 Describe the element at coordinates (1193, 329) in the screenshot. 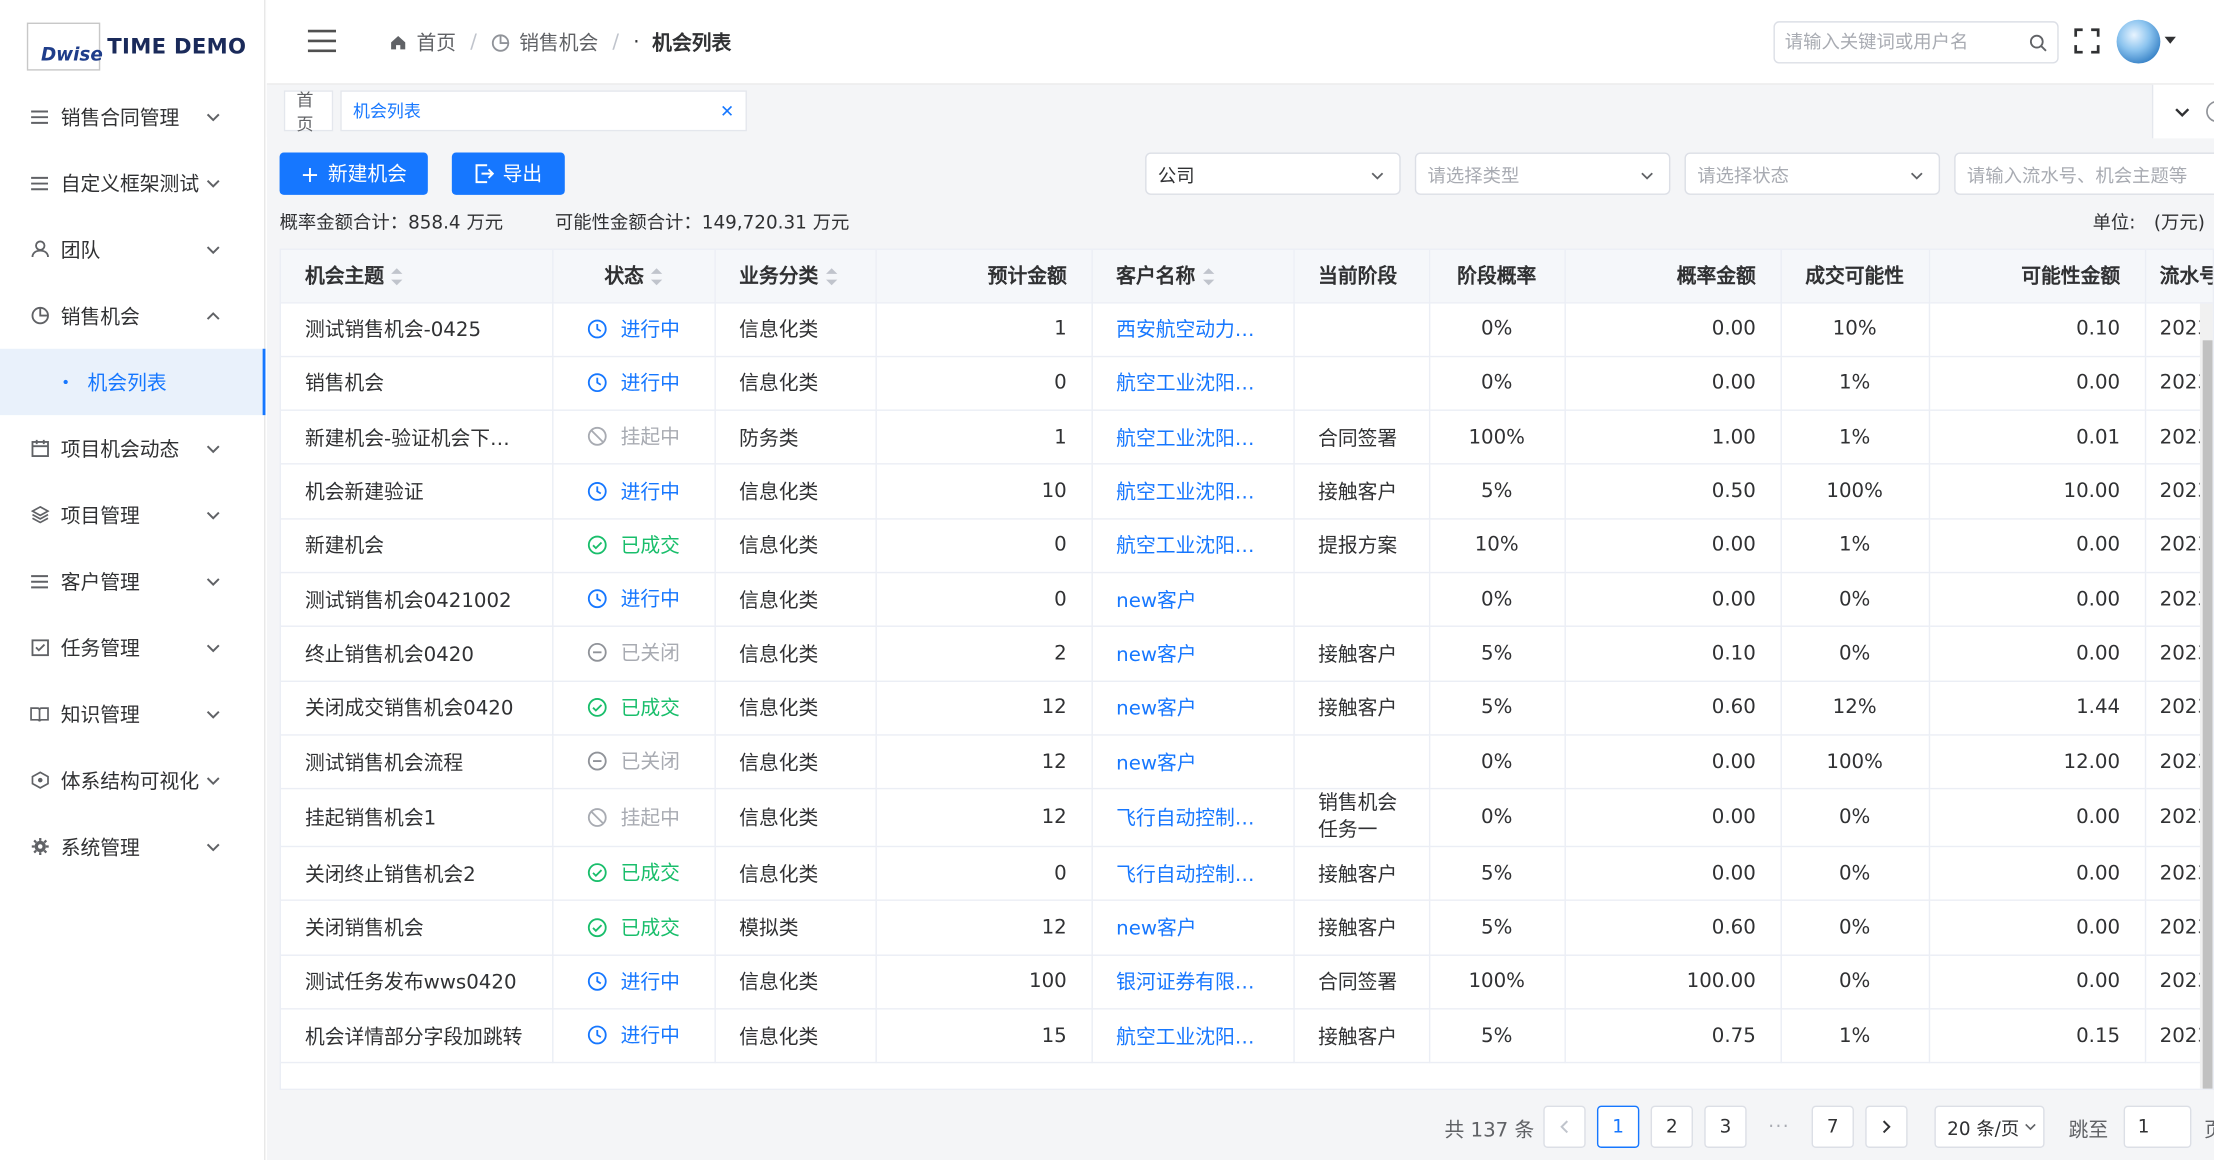

I see `cell-customer-link: 西安航空动力股份有限公司` at that location.